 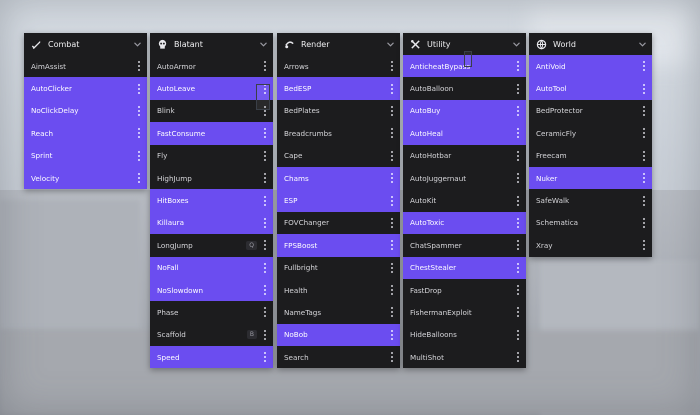 I want to click on module-toggle-autoarmor: AutoArmor, so click(x=211, y=66).